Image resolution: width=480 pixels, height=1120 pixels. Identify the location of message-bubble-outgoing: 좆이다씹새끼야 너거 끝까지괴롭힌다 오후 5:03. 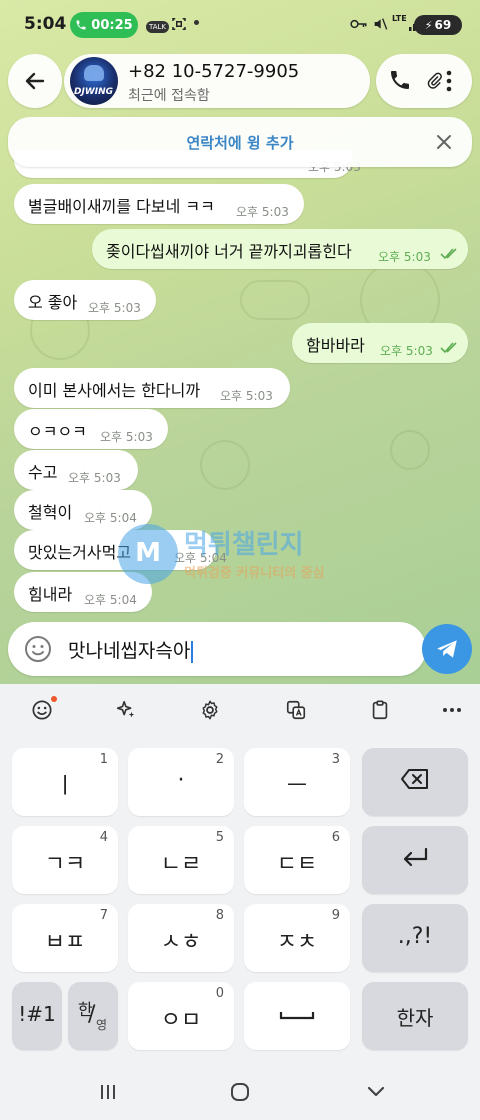
(280, 249).